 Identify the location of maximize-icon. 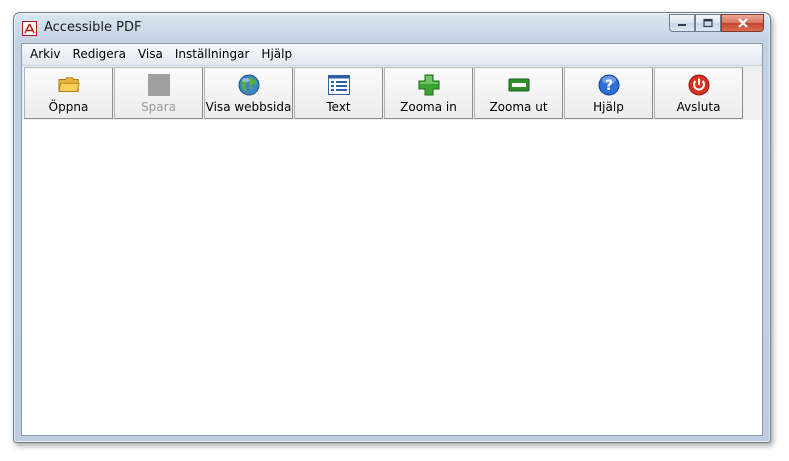
(708, 23).